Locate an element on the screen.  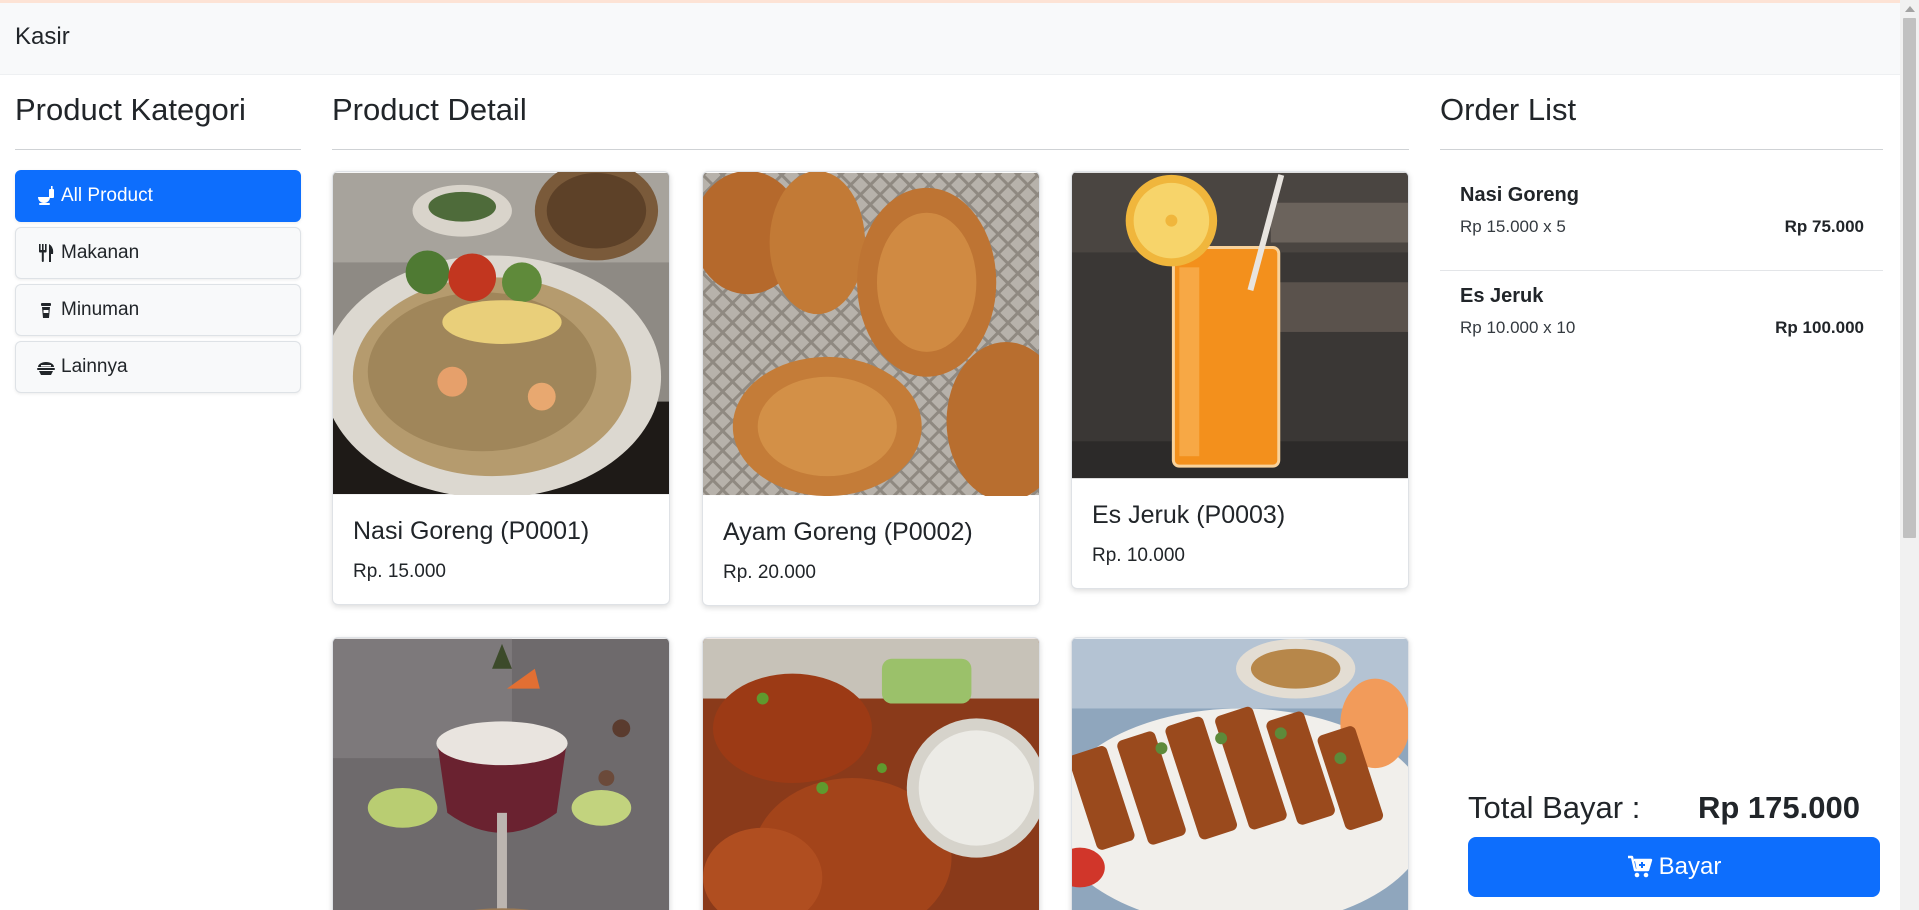
product-divider is located at coordinates (870, 149).